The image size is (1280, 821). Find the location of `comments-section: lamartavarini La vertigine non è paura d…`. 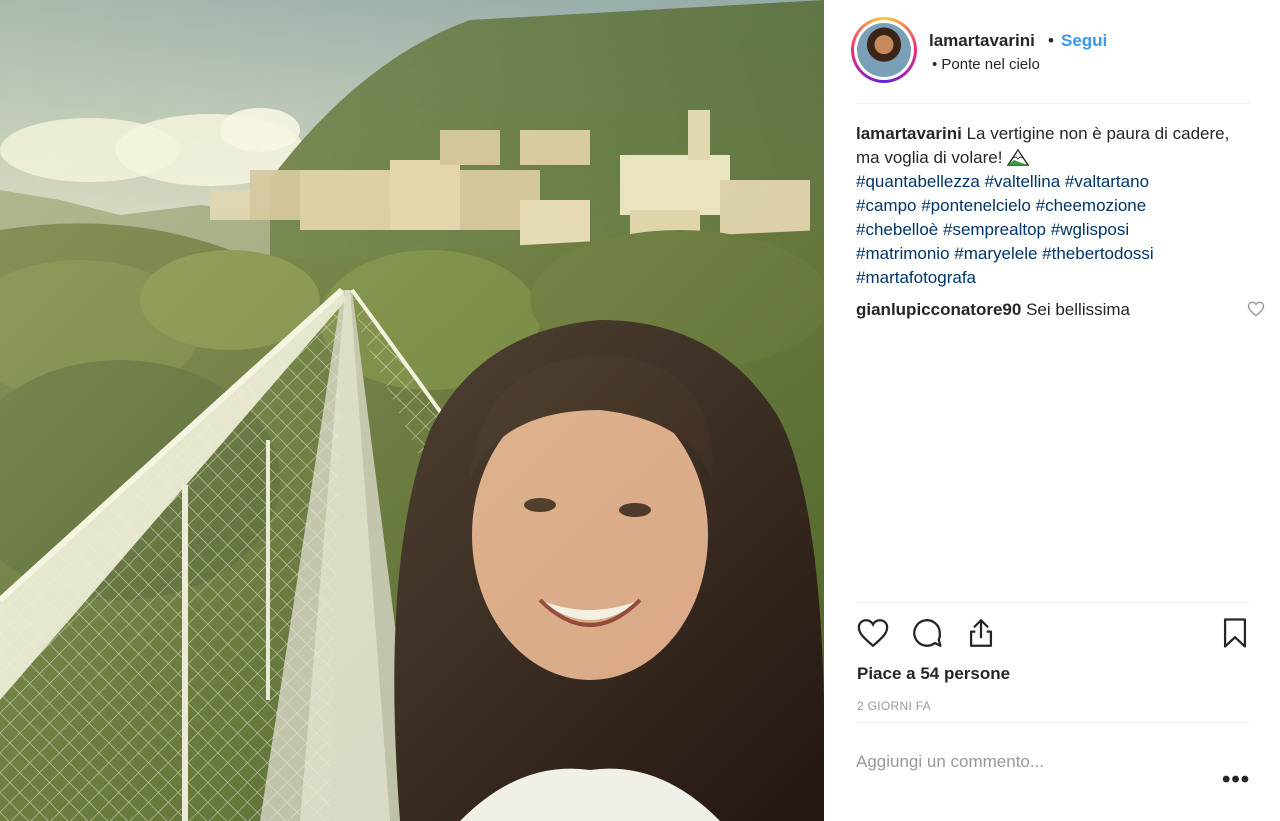

comments-section: lamartavarini La vertigine non è paura d… is located at coordinates (1060, 222).